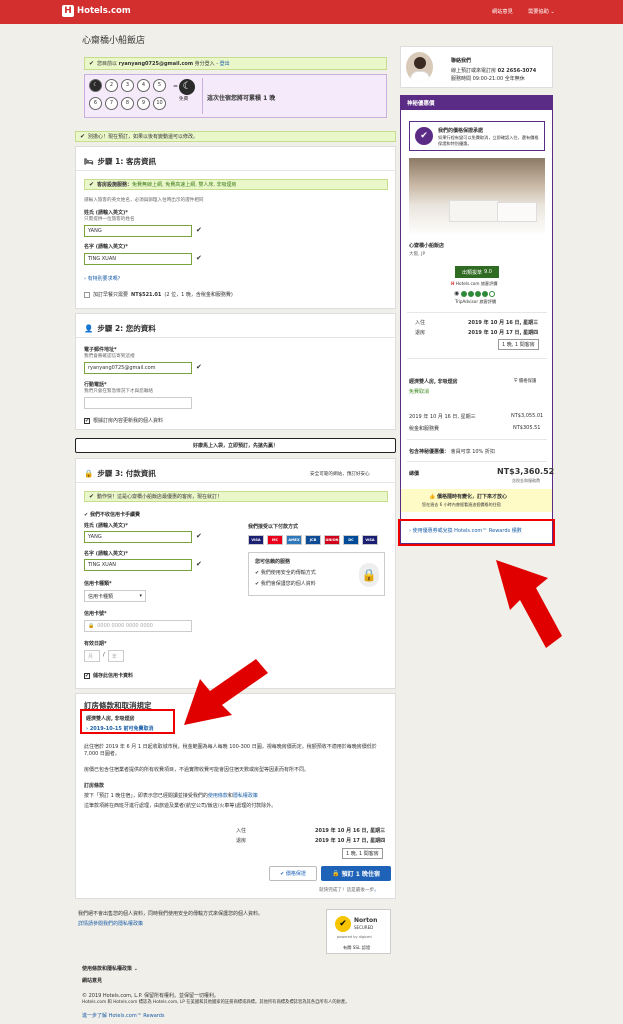  I want to click on copyright-1: © 2019 Hotels.com, L.P. 保留所有權利。並保留一切權利。, so click(150, 996).